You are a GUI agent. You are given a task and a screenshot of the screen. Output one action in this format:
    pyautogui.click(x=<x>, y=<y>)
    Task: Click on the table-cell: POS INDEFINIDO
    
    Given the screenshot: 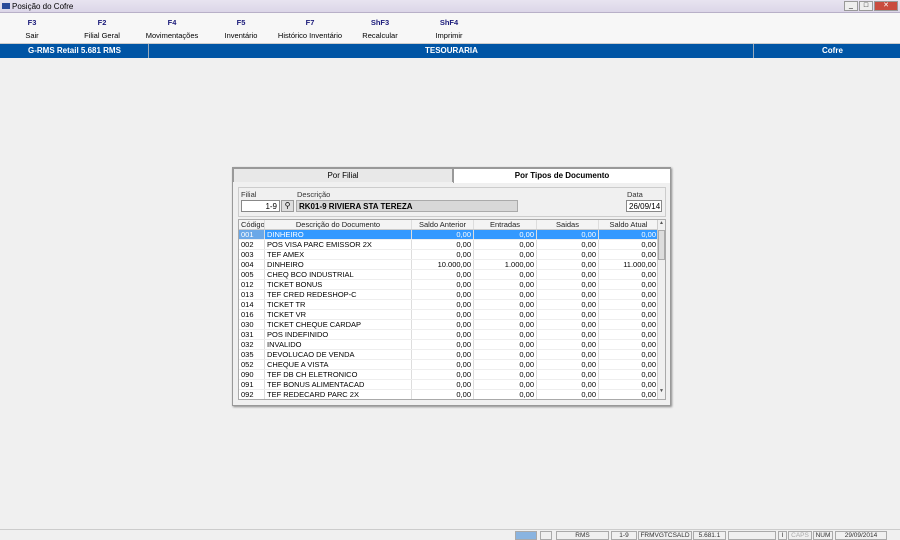 What is the action you would take?
    pyautogui.click(x=338, y=334)
    